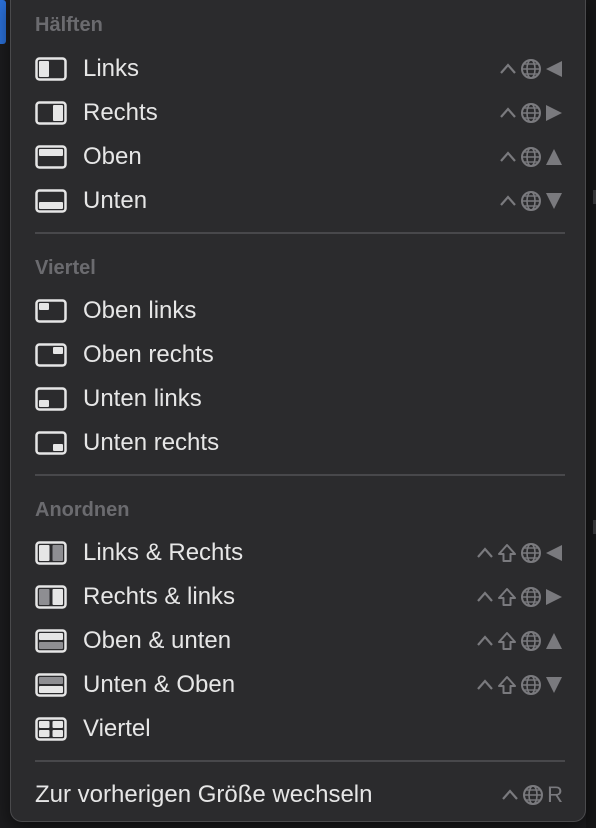 The width and height of the screenshot is (596, 828). What do you see at coordinates (519, 641) in the screenshot?
I see `shortcut-ctrl-shift-globe-up` at bounding box center [519, 641].